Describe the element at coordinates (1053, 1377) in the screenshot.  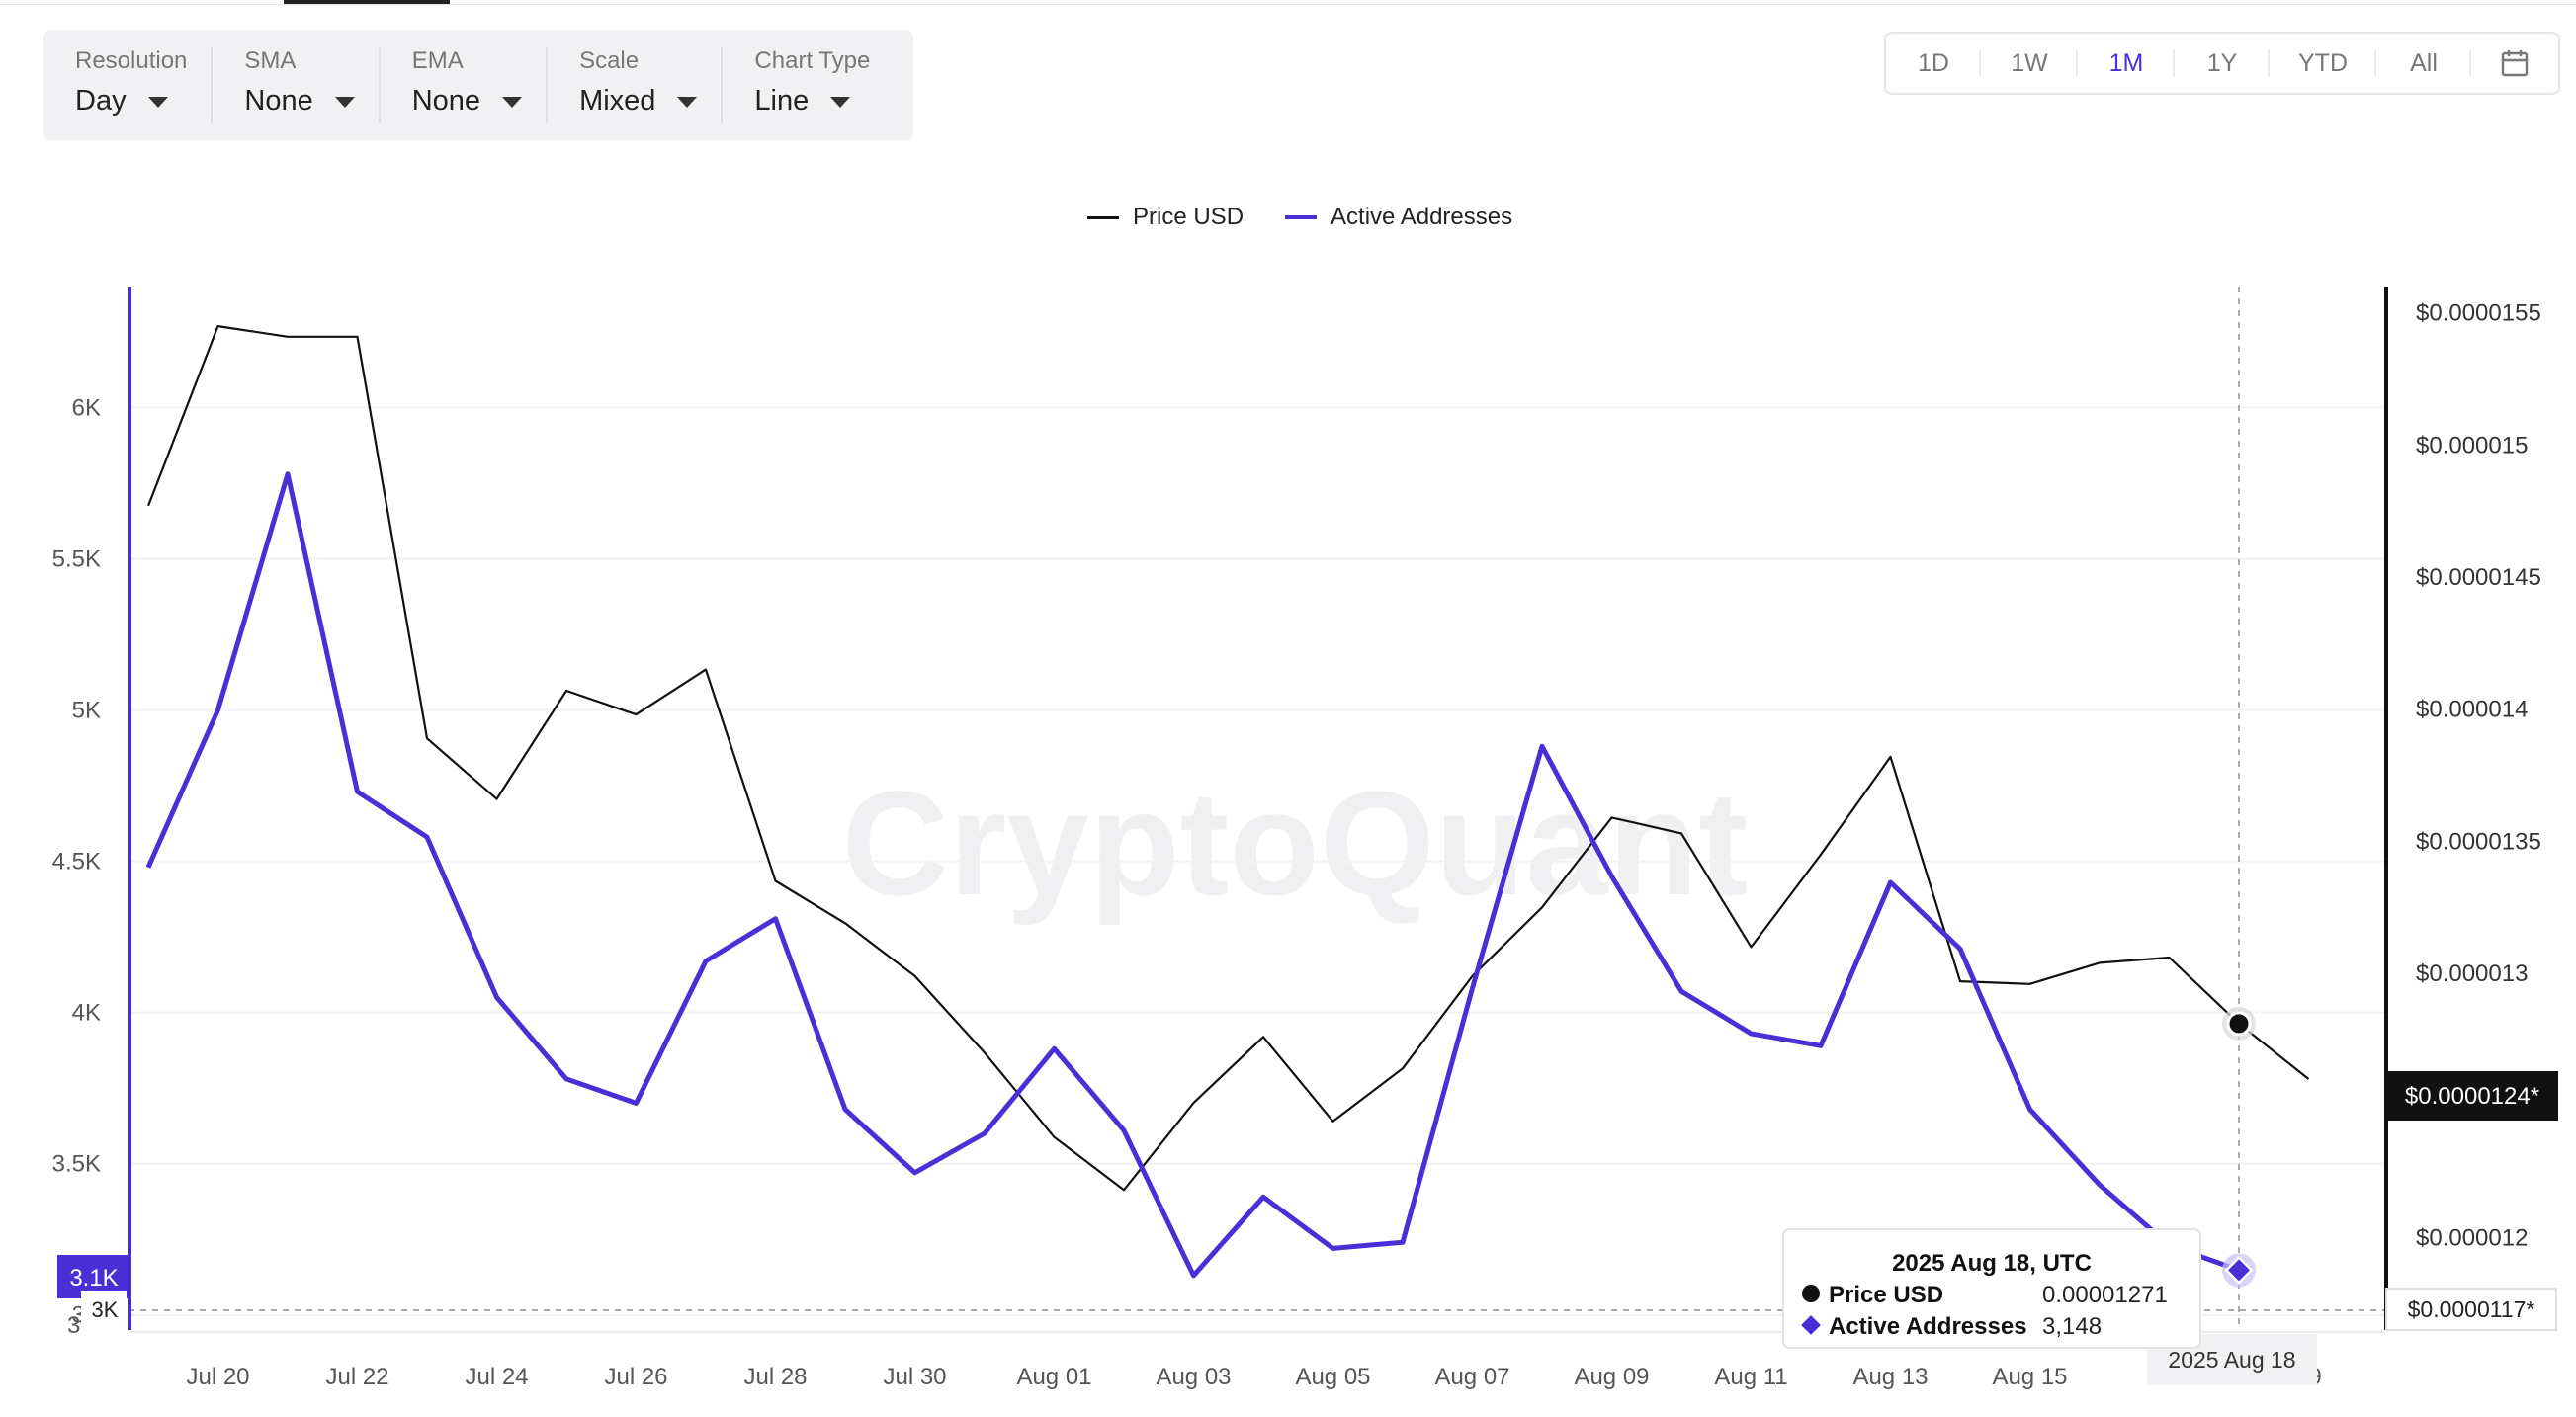
I see `x-tick-label: Aug 01` at that location.